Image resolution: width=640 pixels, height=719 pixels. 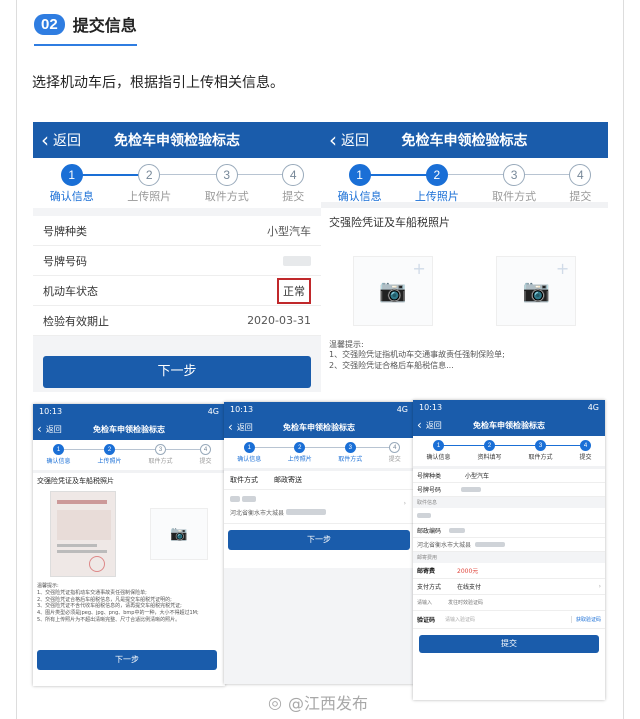 What do you see at coordinates (294, 290) in the screenshot?
I see `status-value-highlight: 正常` at bounding box center [294, 290].